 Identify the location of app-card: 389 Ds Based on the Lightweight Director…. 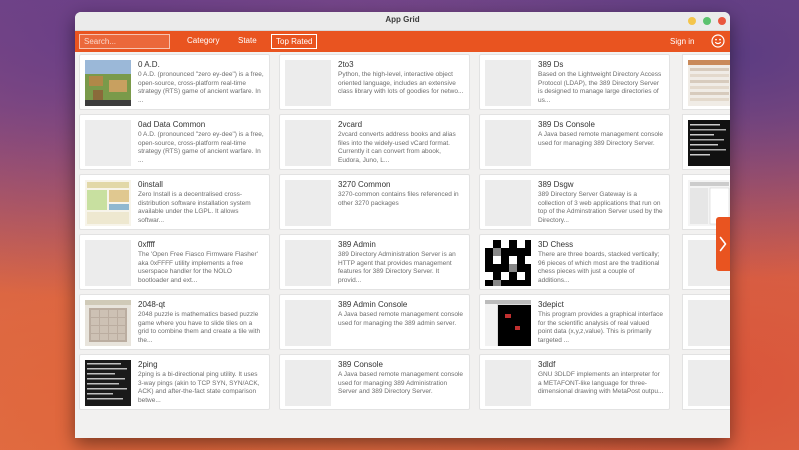
(574, 82).